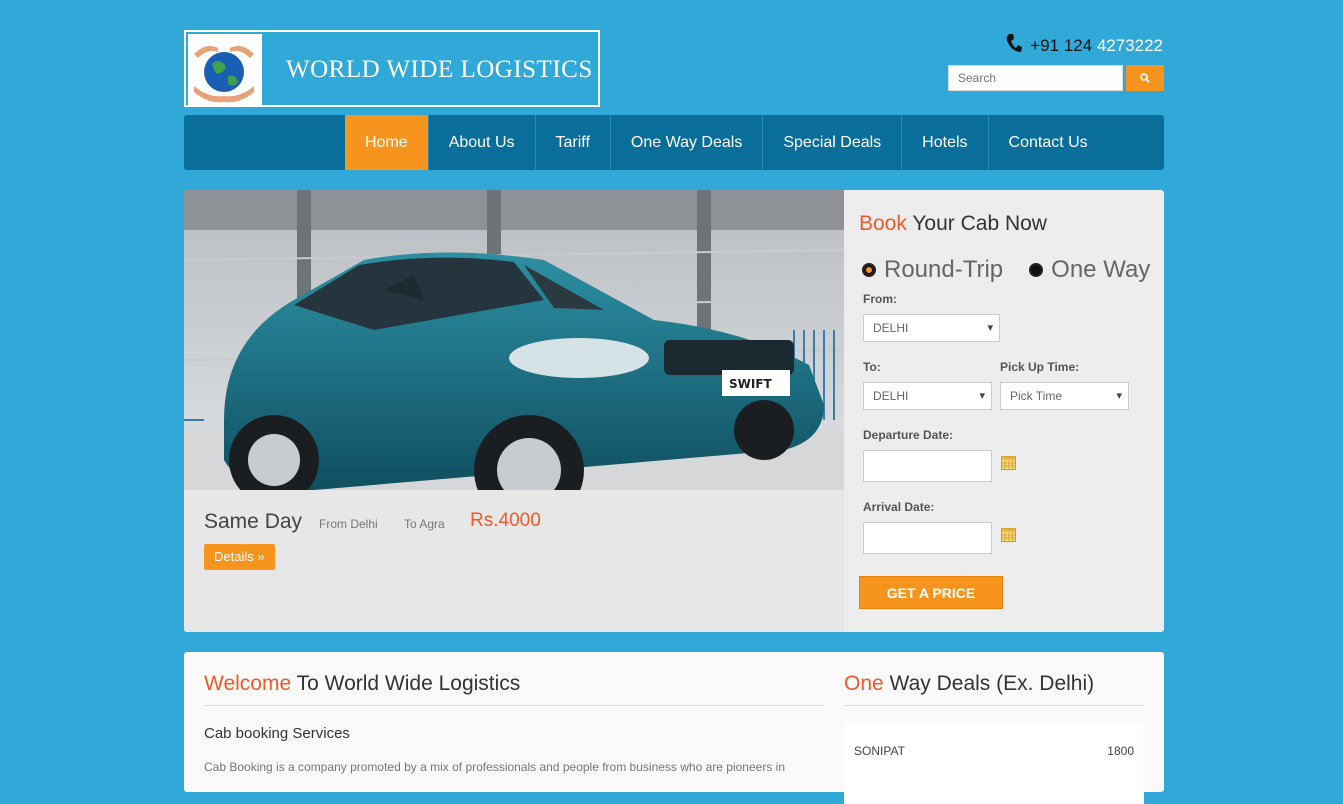  Describe the element at coordinates (899, 507) in the screenshot. I see `arrival-date-label: Arrival Date:` at that location.